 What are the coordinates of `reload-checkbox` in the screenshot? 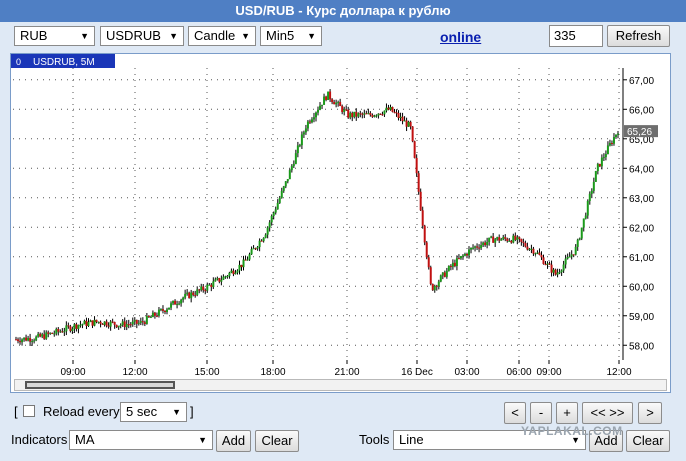 It's located at (29, 411).